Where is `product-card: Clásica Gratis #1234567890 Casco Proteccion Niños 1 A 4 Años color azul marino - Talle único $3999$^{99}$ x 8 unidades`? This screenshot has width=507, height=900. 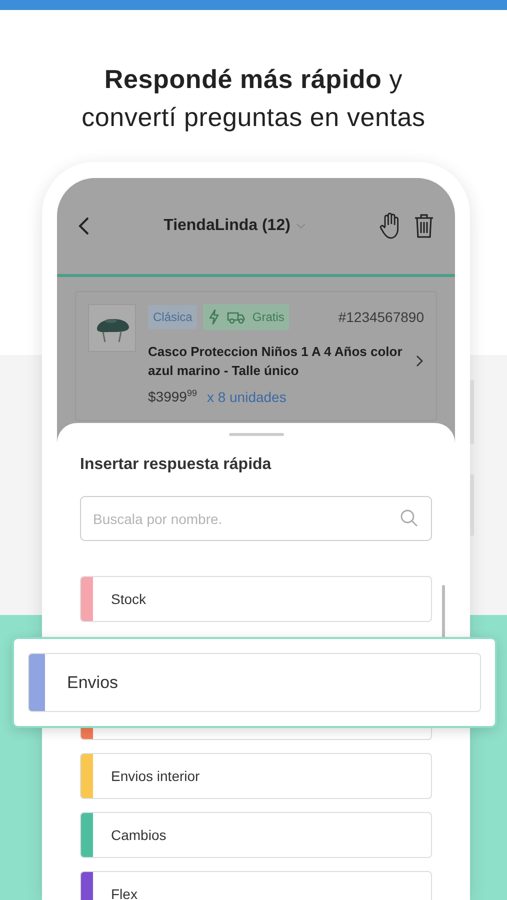 product-card: Clásica Gratis #1234567890 Casco Proteccion Niños 1 A 4 Años color azul marino - Talle único $3999$^{99}$ x 8 unidades is located at coordinates (256, 356).